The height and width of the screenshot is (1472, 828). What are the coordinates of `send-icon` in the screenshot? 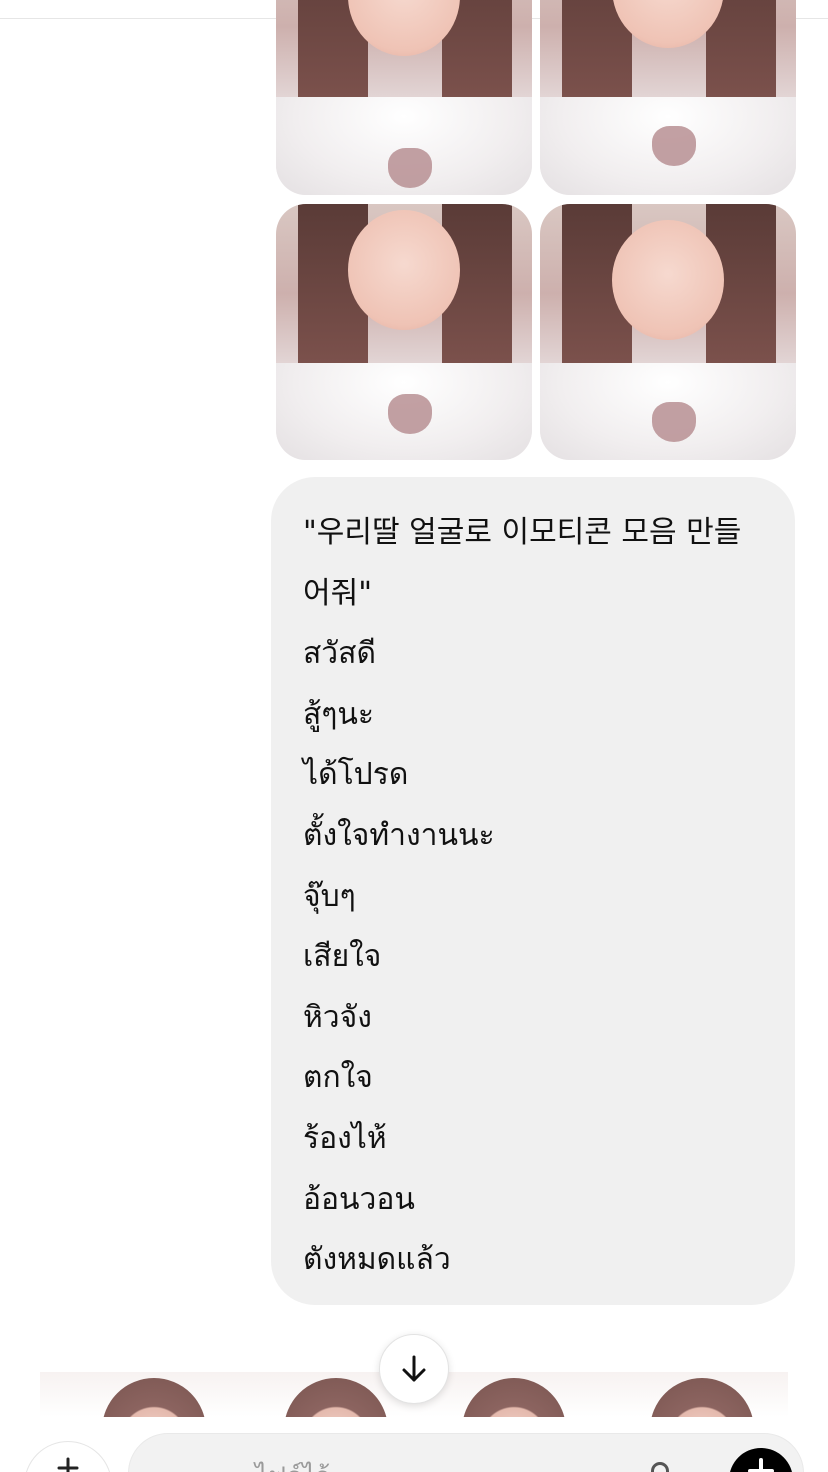 It's located at (761, 1465).